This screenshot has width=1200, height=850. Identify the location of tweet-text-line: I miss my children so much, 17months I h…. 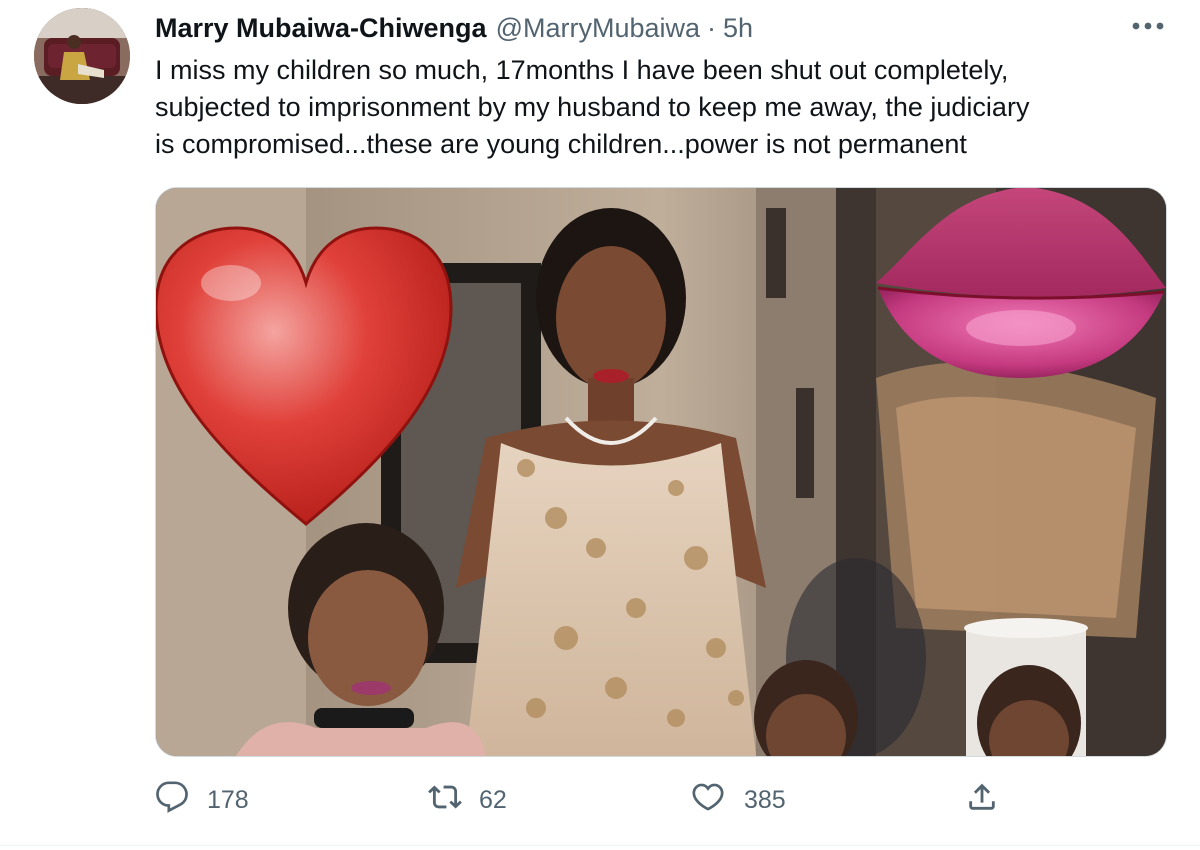
(582, 70).